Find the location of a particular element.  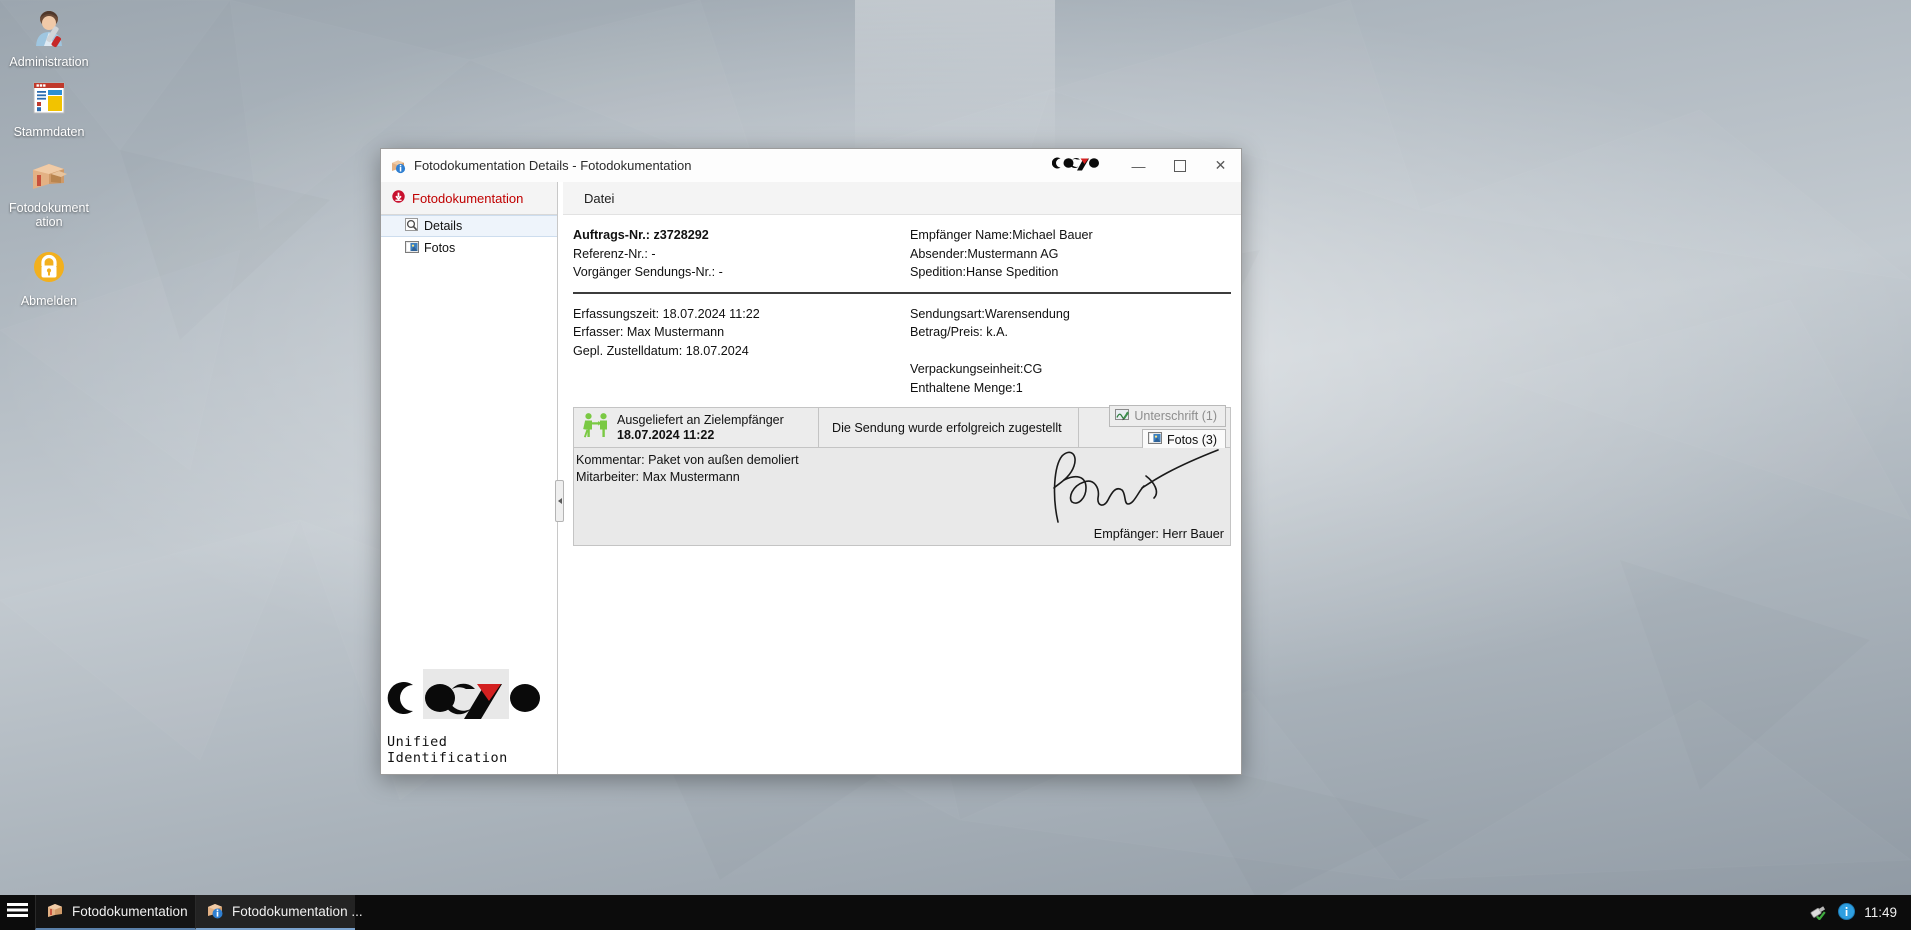

planned-delivery-date: Gepl. Zustelldatum: 18.07.2024 is located at coordinates (661, 350).